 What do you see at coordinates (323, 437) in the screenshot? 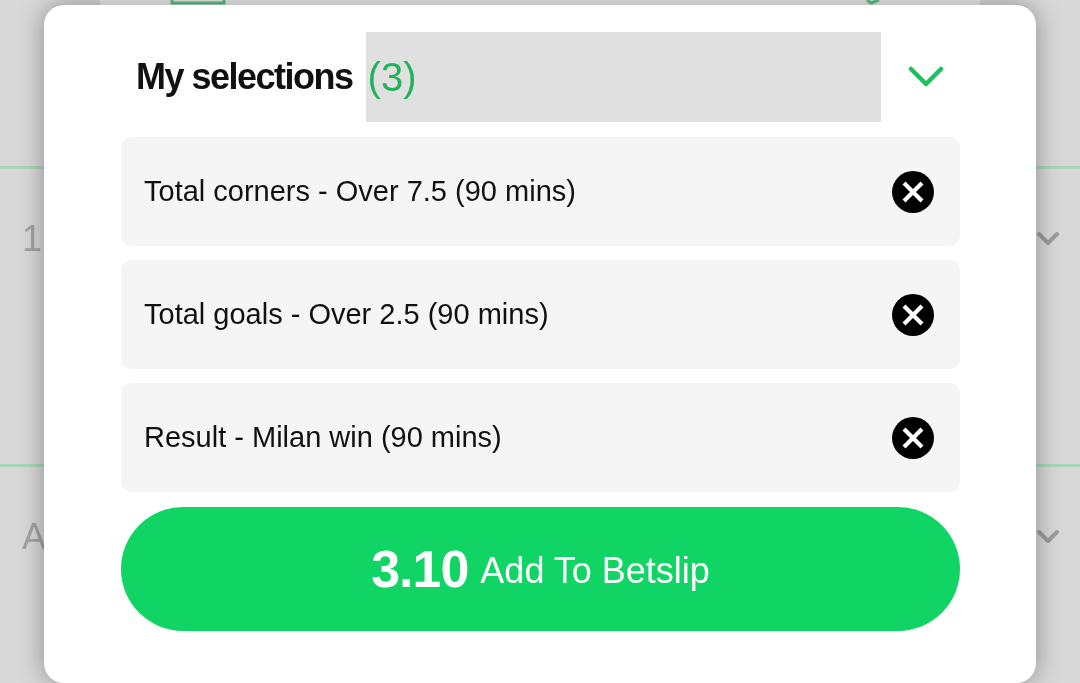
I see `selection-label: Result - Milan win (90 mins)` at bounding box center [323, 437].